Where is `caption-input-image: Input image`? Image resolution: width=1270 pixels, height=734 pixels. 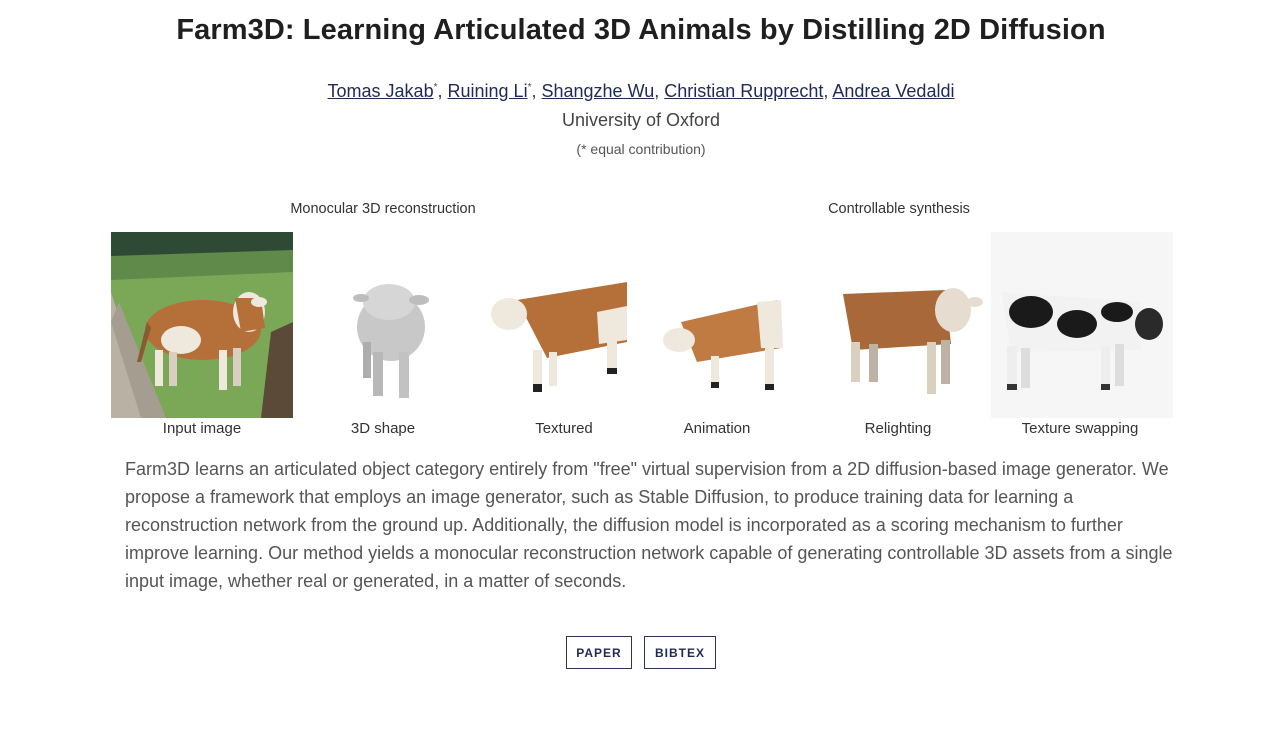
caption-input-image: Input image is located at coordinates (202, 428).